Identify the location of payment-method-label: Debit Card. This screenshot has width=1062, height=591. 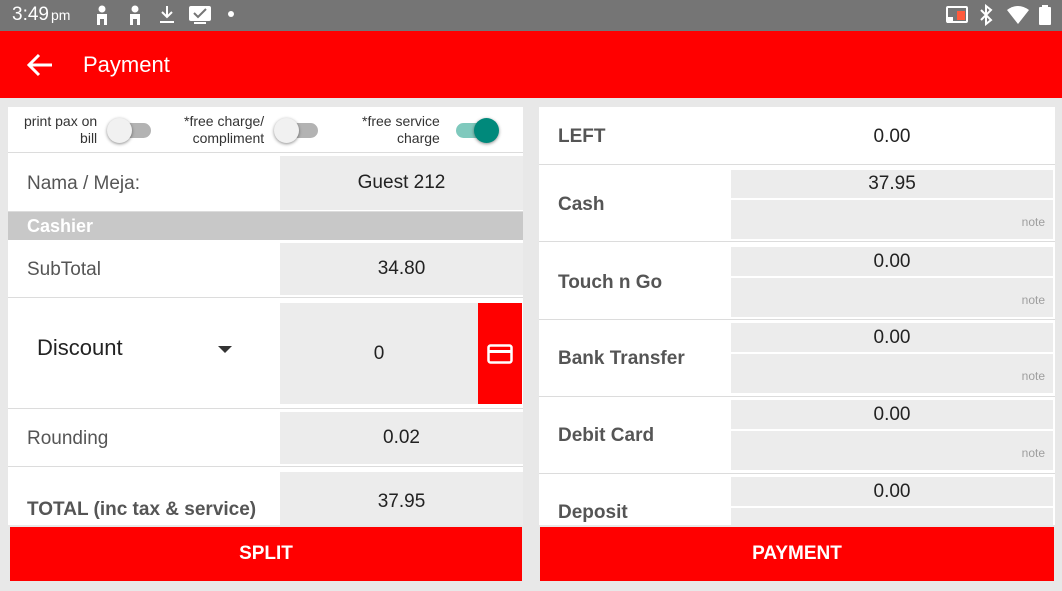
(606, 435).